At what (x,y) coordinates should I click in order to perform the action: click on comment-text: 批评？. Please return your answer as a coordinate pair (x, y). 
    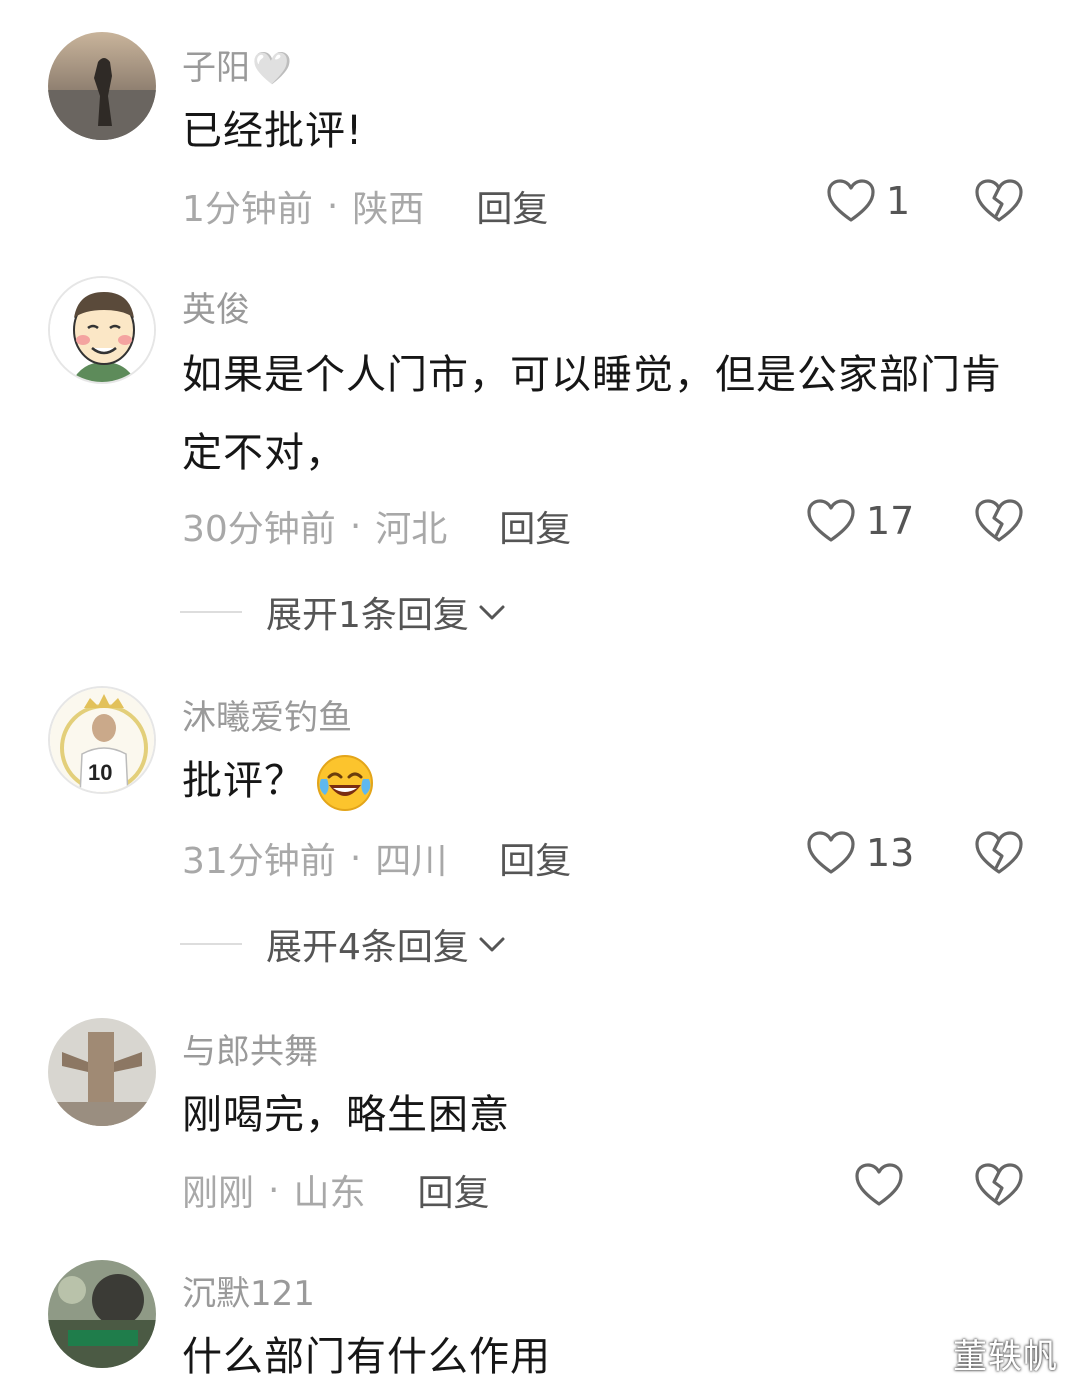
    Looking at the image, I should click on (597, 781).